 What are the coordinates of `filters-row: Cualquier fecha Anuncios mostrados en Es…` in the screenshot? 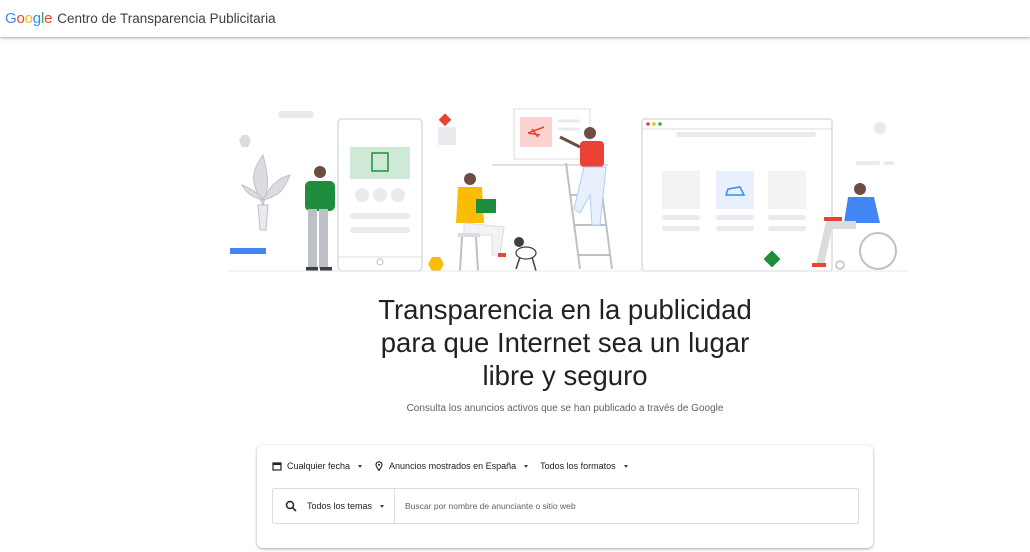 It's located at (456, 466).